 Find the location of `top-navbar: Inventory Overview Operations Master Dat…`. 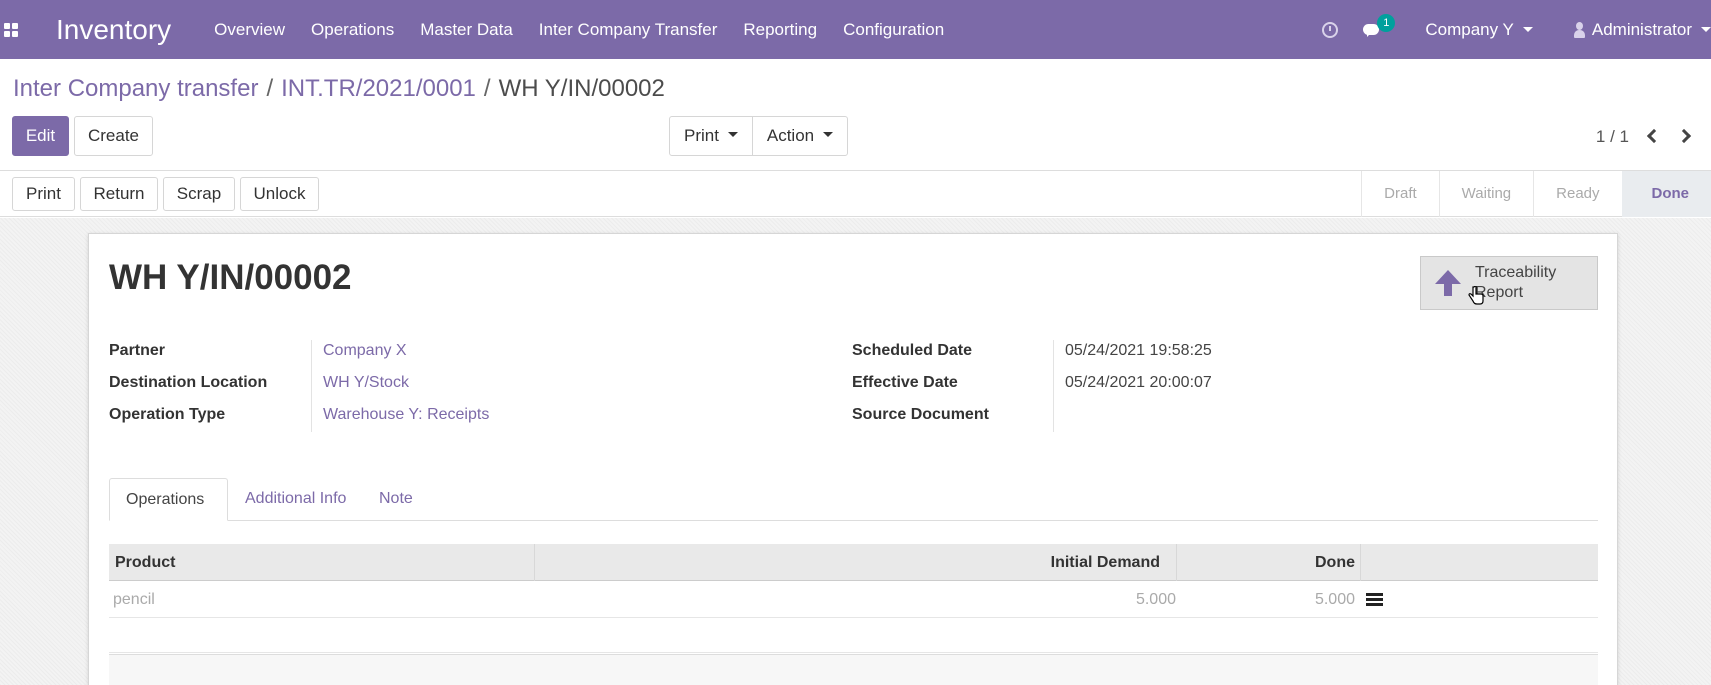

top-navbar: Inventory Overview Operations Master Dat… is located at coordinates (855, 29).